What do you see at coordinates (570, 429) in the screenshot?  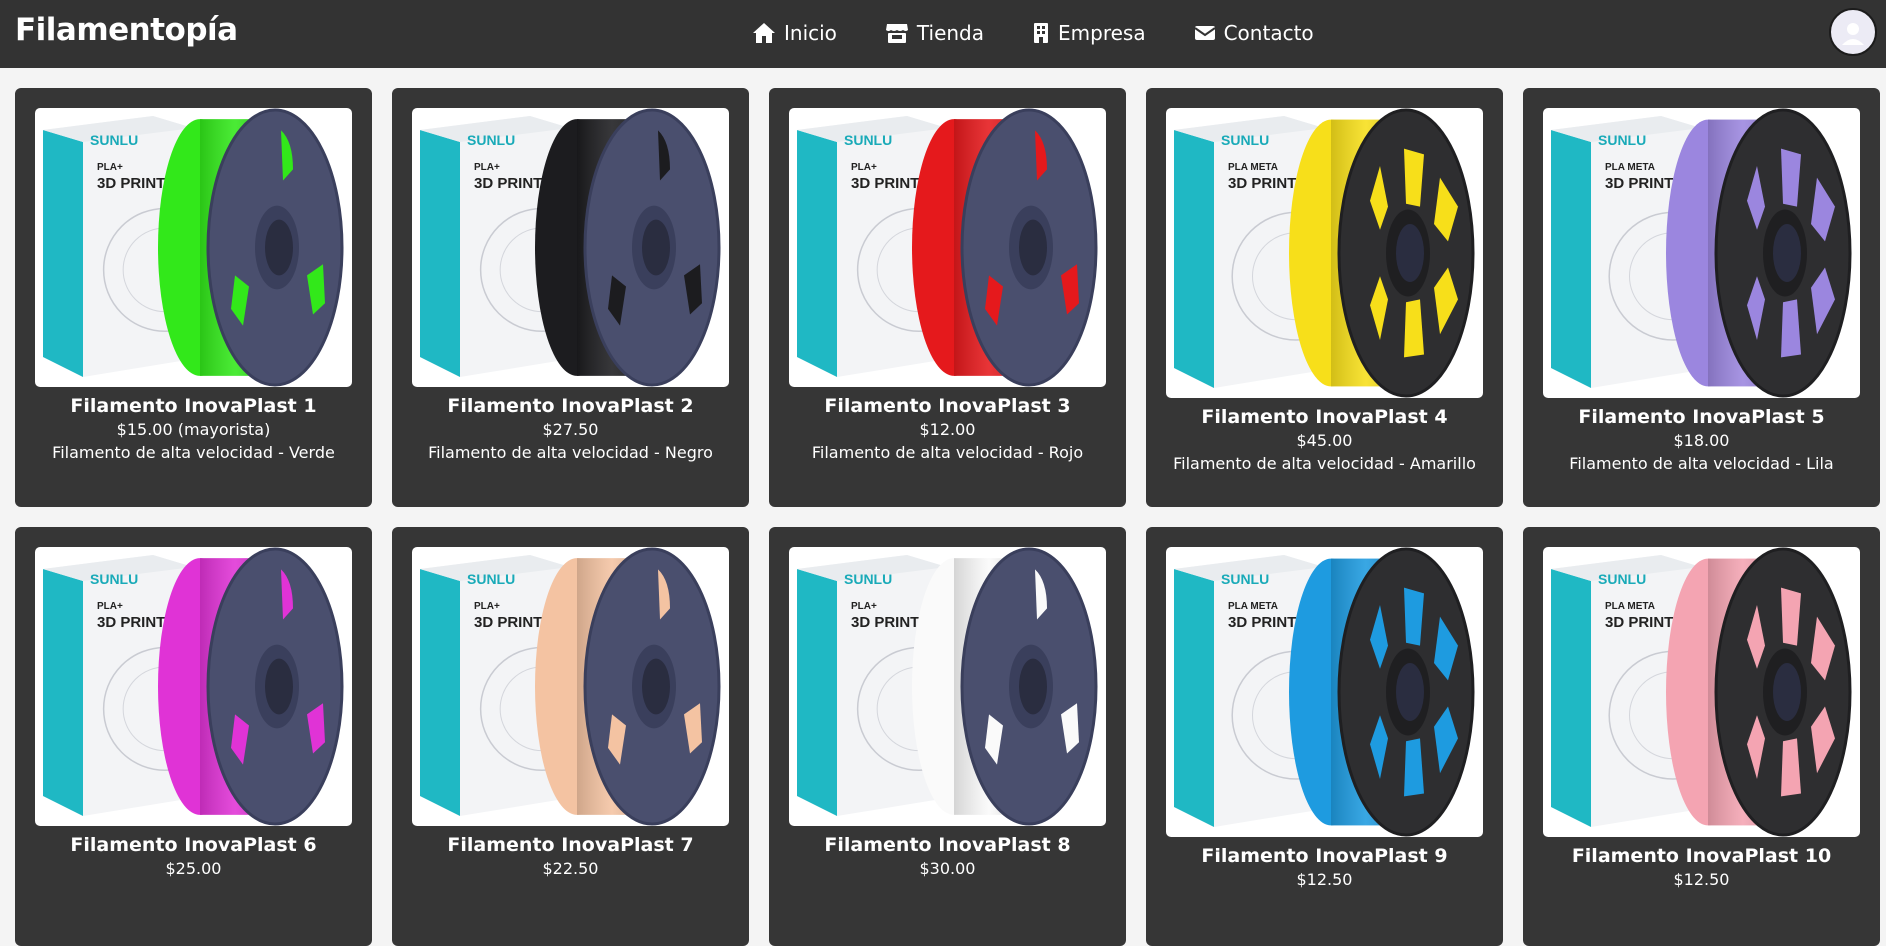 I see `product-price: $27.50` at bounding box center [570, 429].